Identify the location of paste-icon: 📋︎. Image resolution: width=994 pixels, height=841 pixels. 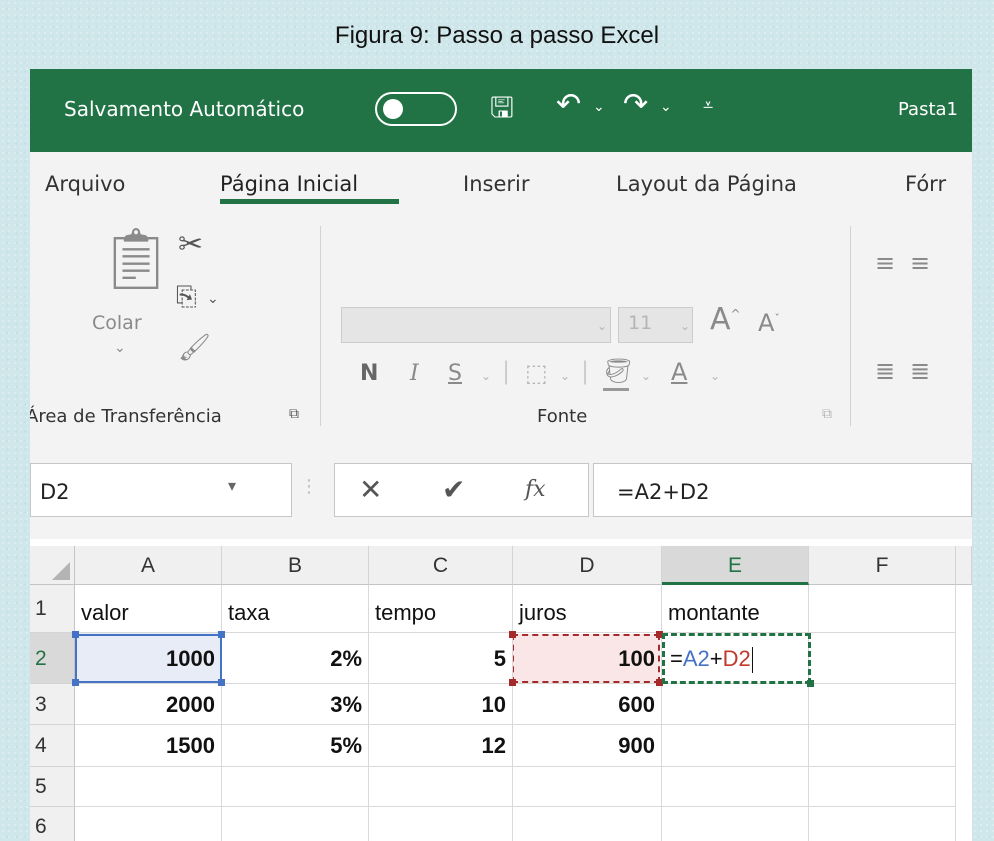
(136, 259).